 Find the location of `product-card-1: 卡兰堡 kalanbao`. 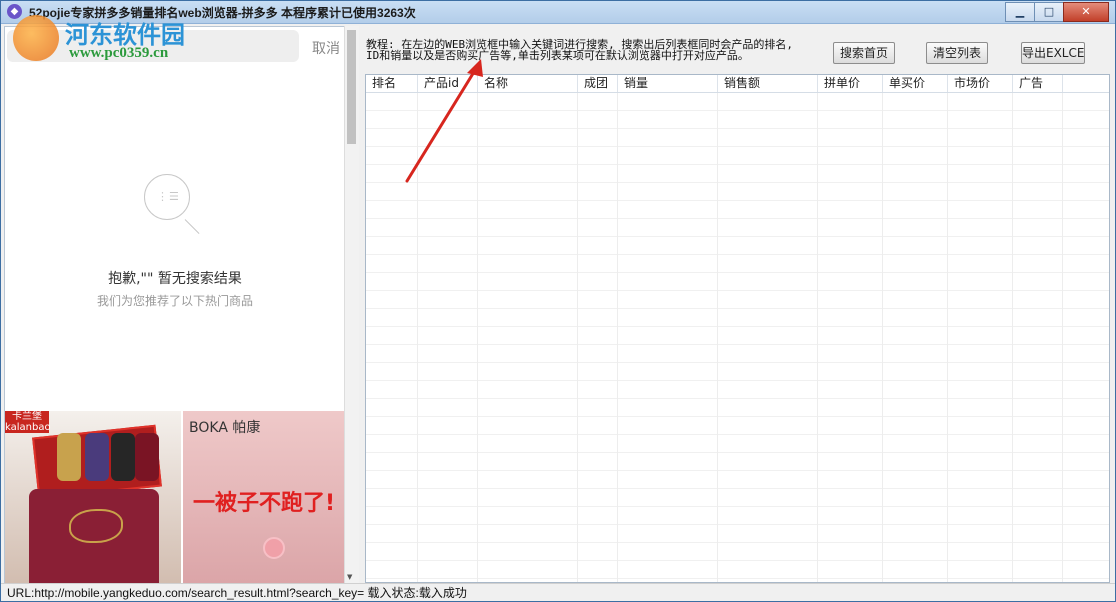

product-card-1: 卡兰堡 kalanbao is located at coordinates (93, 497).